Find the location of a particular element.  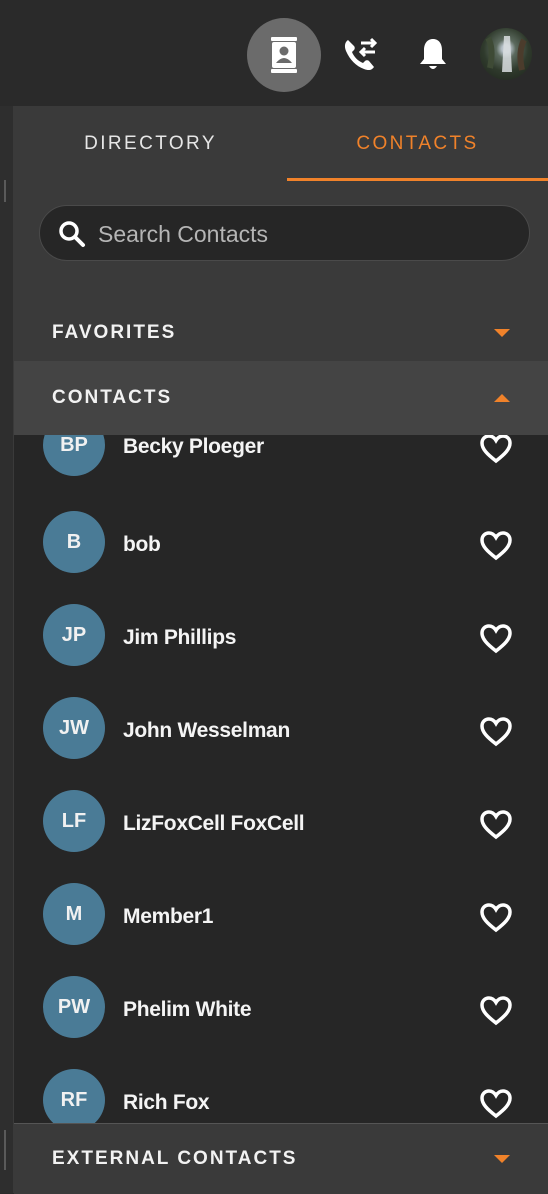

calls-button is located at coordinates (360, 55).